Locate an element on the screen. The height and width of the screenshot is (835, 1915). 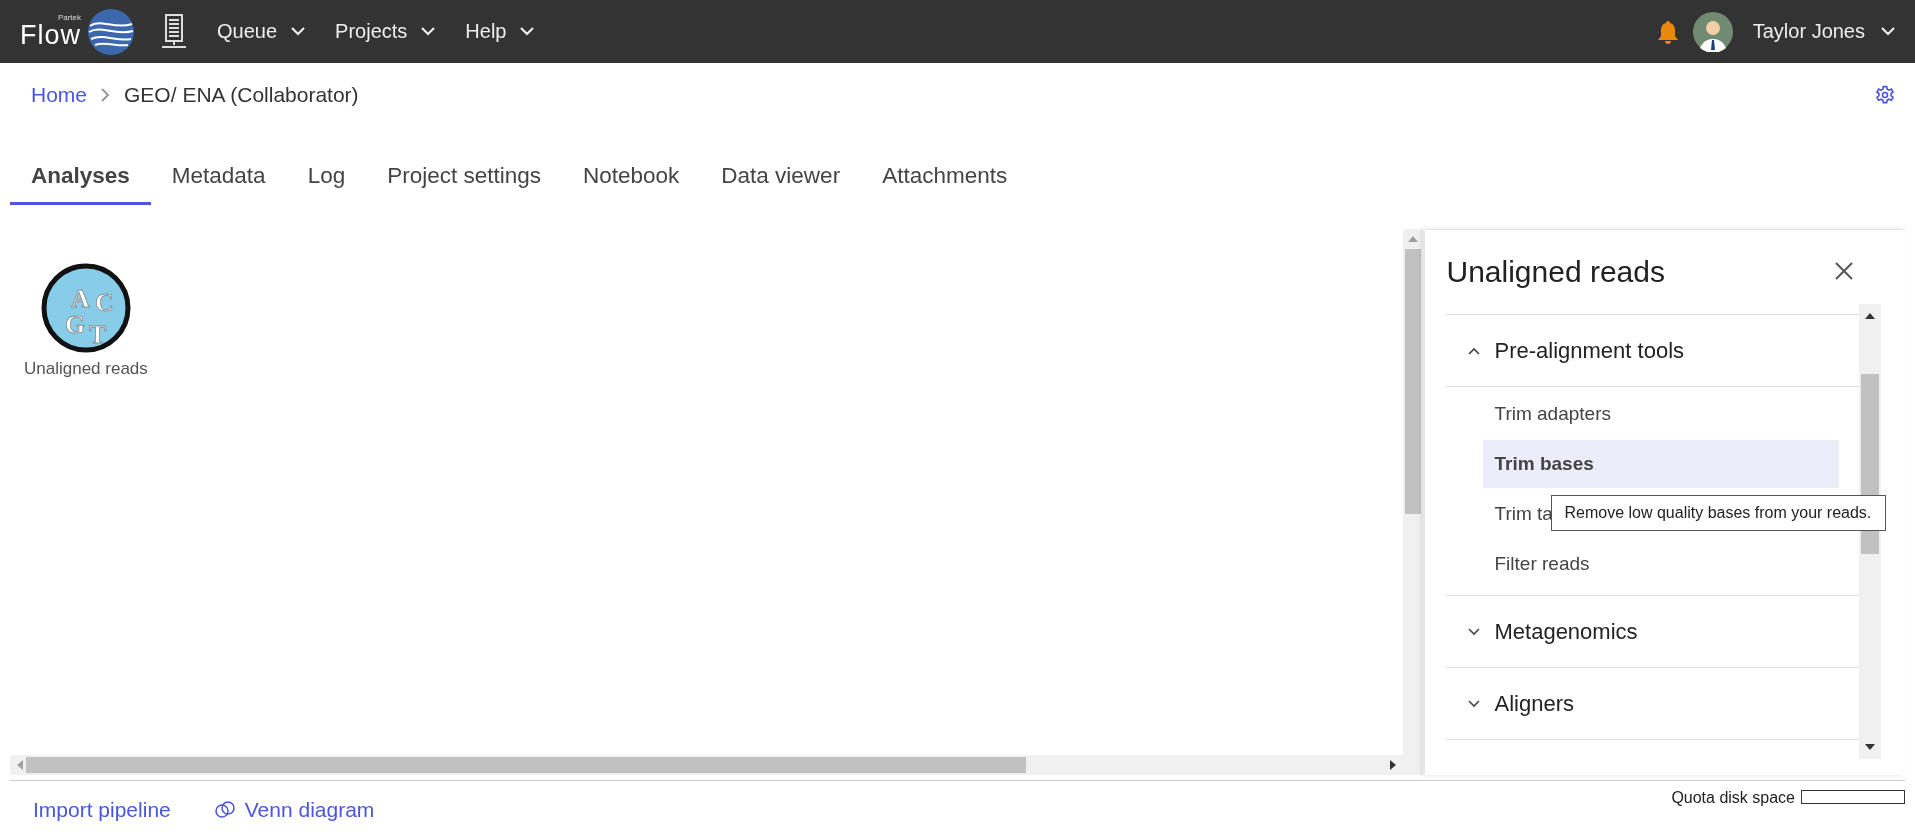
chevron-right-icon is located at coordinates (106, 95).